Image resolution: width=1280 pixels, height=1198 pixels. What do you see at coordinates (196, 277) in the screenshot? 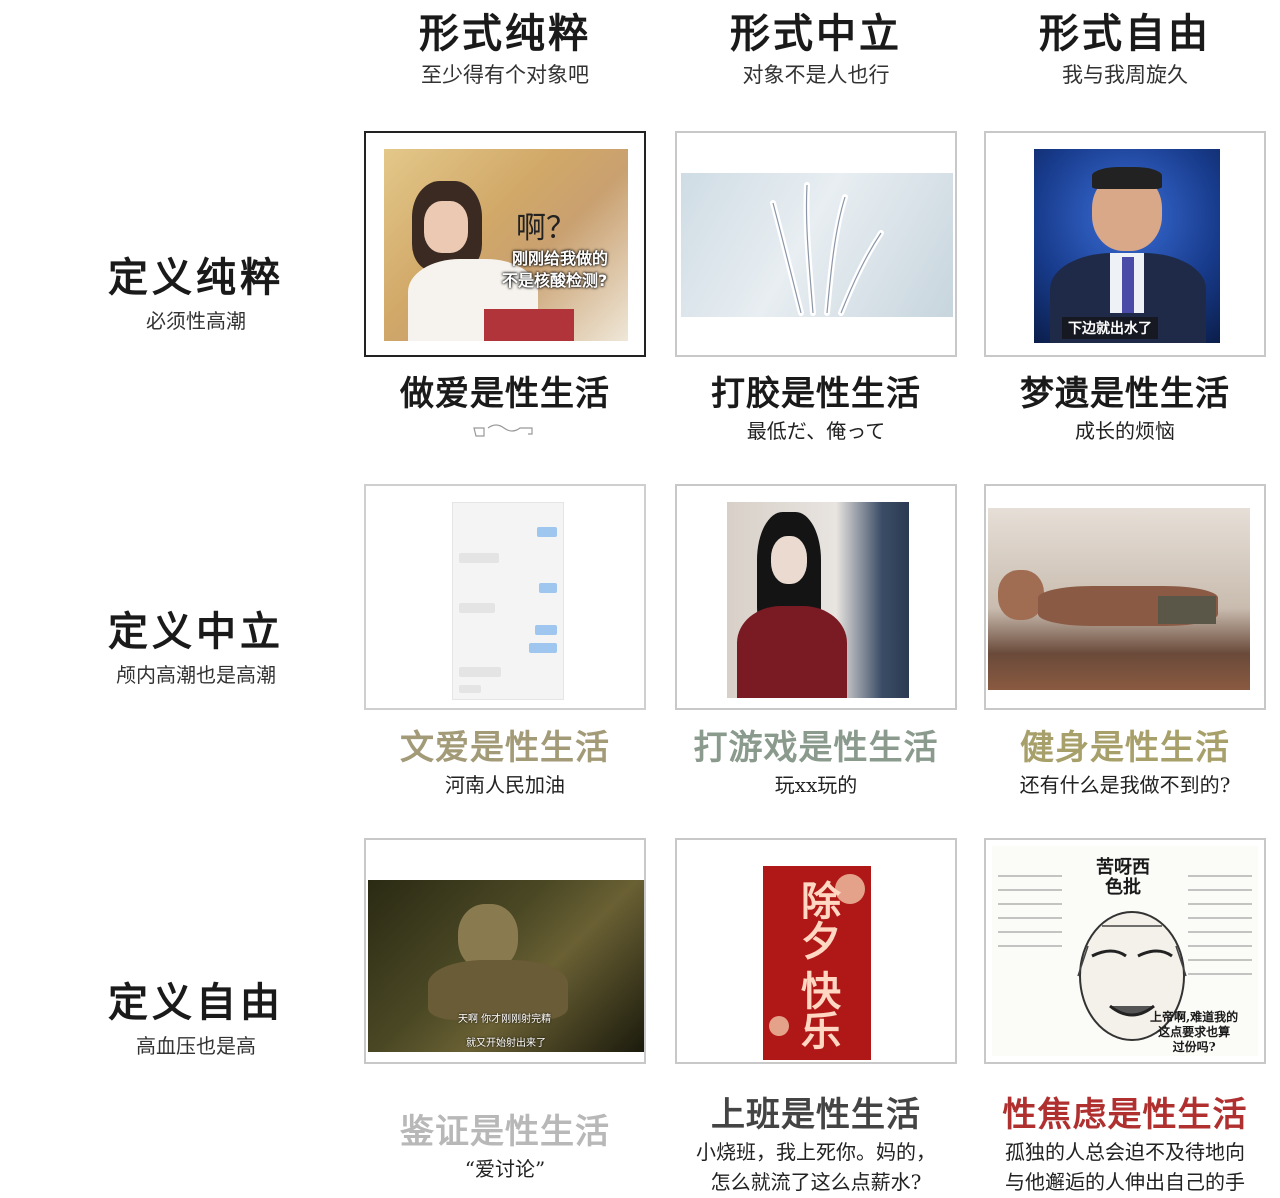
I see `row-title: 定义纯粹` at bounding box center [196, 277].